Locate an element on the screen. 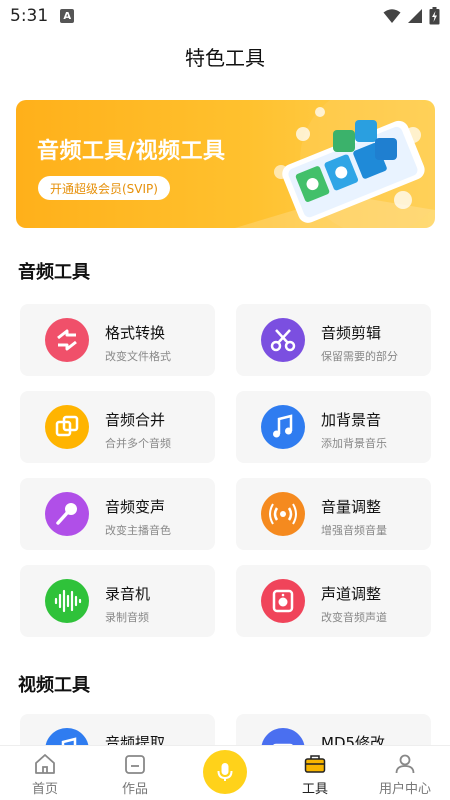 The width and height of the screenshot is (450, 800). tool-card-channel-adjust: 声道调整 改变音频声道 is located at coordinates (333, 601).